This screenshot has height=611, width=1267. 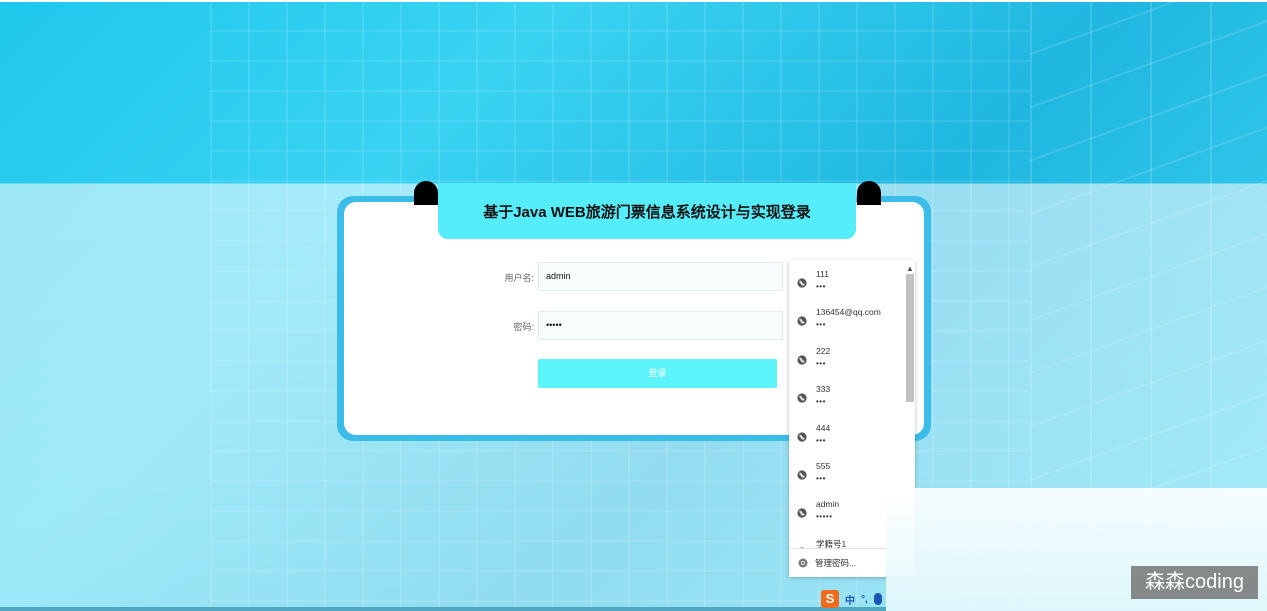 What do you see at coordinates (660, 276) in the screenshot?
I see `username-input: admin` at bounding box center [660, 276].